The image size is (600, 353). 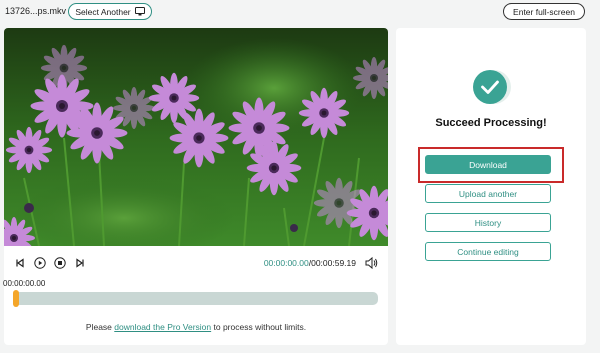 I want to click on pro-note-suffix: to process without limits., so click(x=259, y=327).